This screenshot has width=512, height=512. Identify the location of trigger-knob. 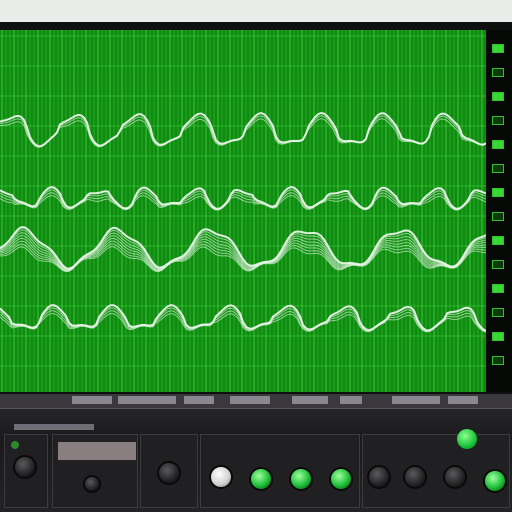
(169, 473).